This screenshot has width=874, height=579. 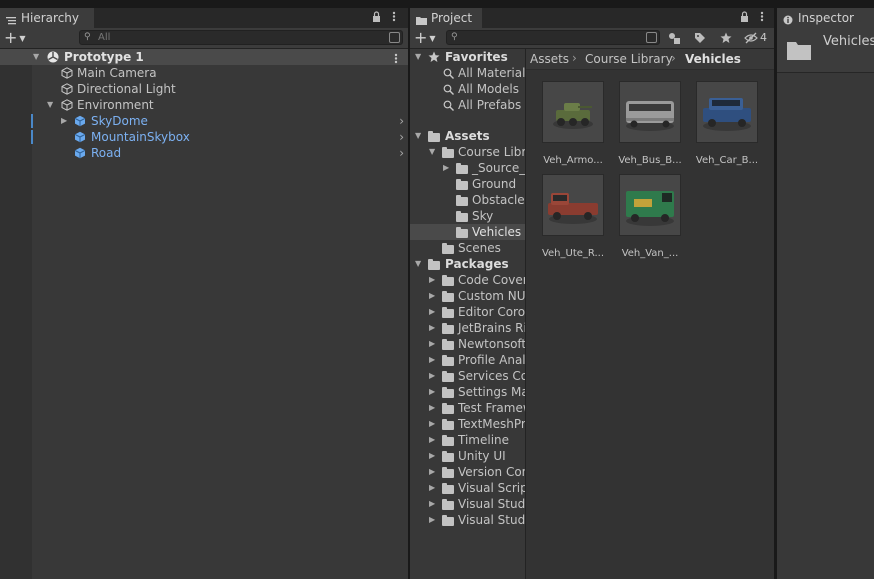 I want to click on hierarchy-item-label: Directional Light, so click(x=126, y=89).